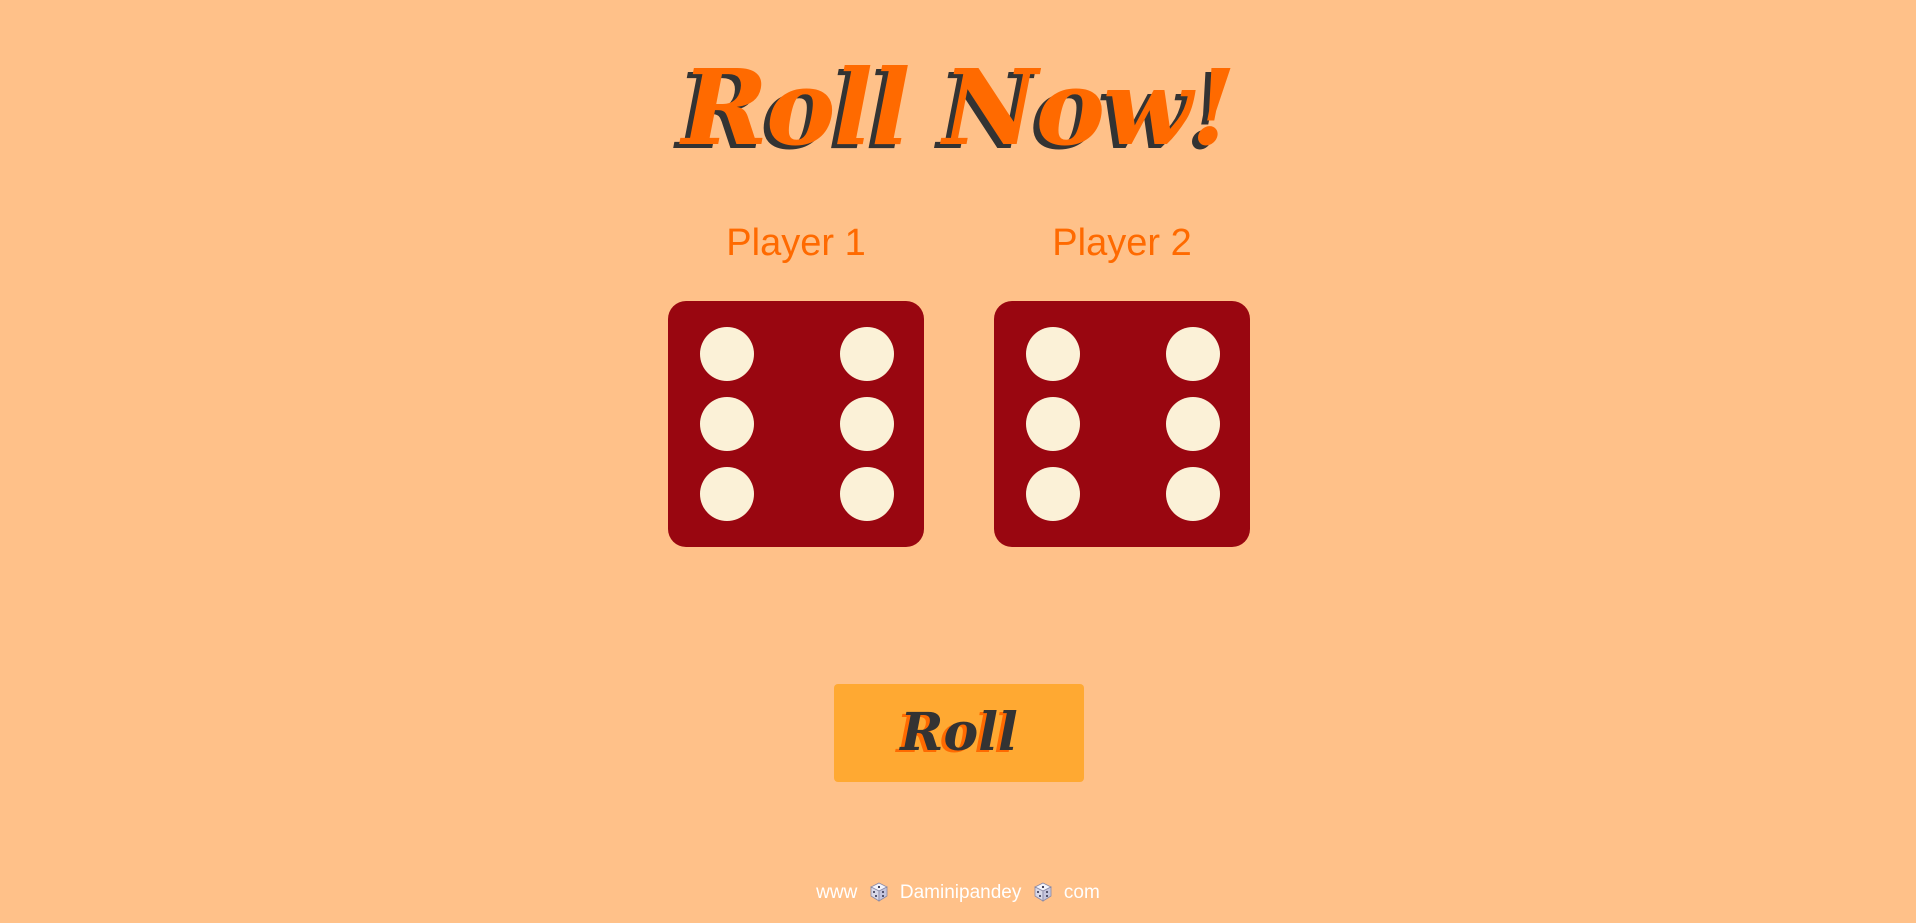 The height and width of the screenshot is (923, 1916). What do you see at coordinates (1081, 892) in the screenshot?
I see `footer-suffix: com` at bounding box center [1081, 892].